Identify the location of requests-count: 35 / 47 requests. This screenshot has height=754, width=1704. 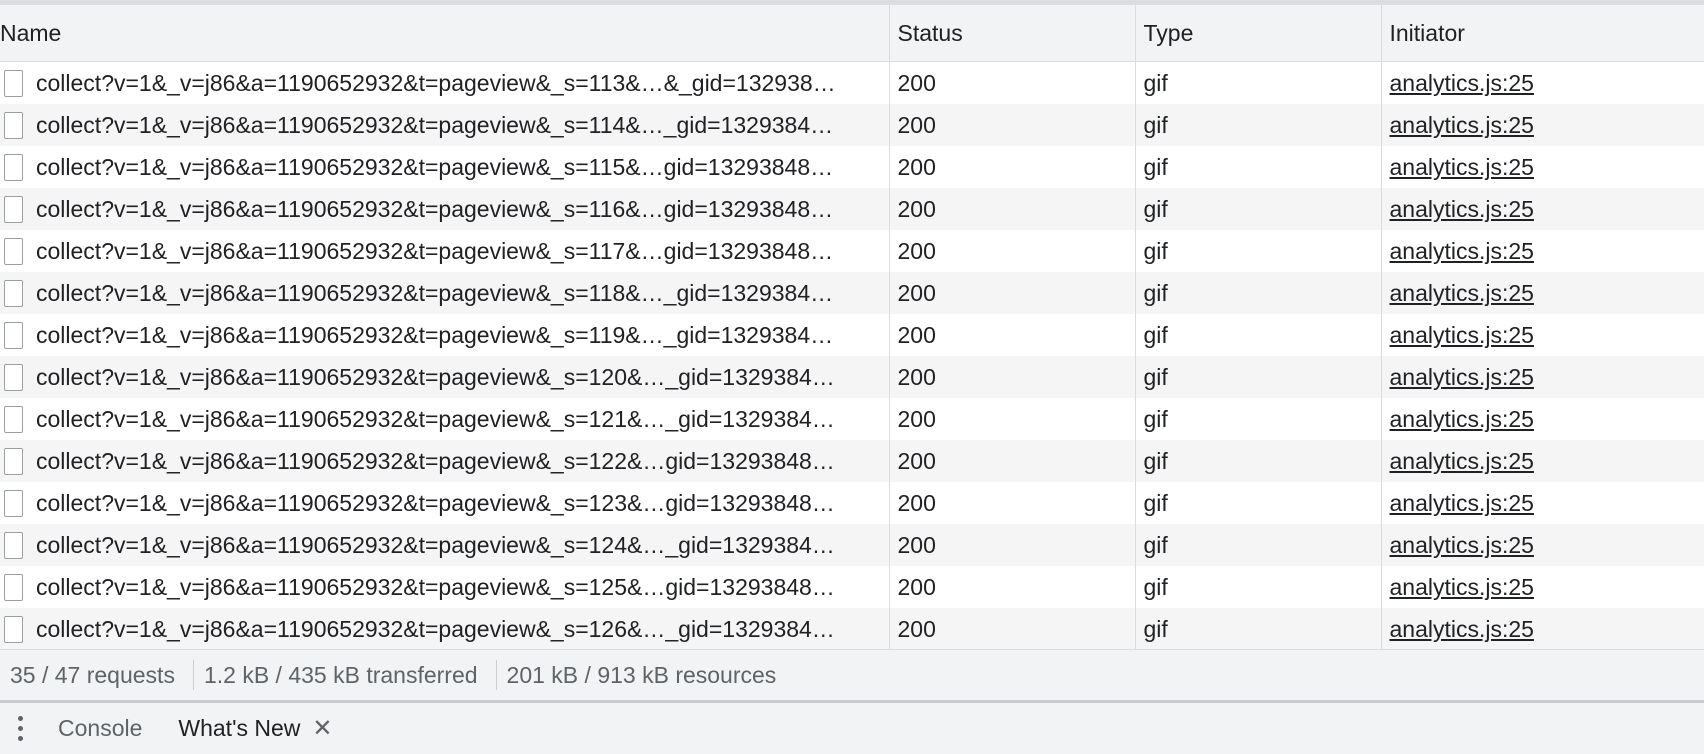
(92, 674).